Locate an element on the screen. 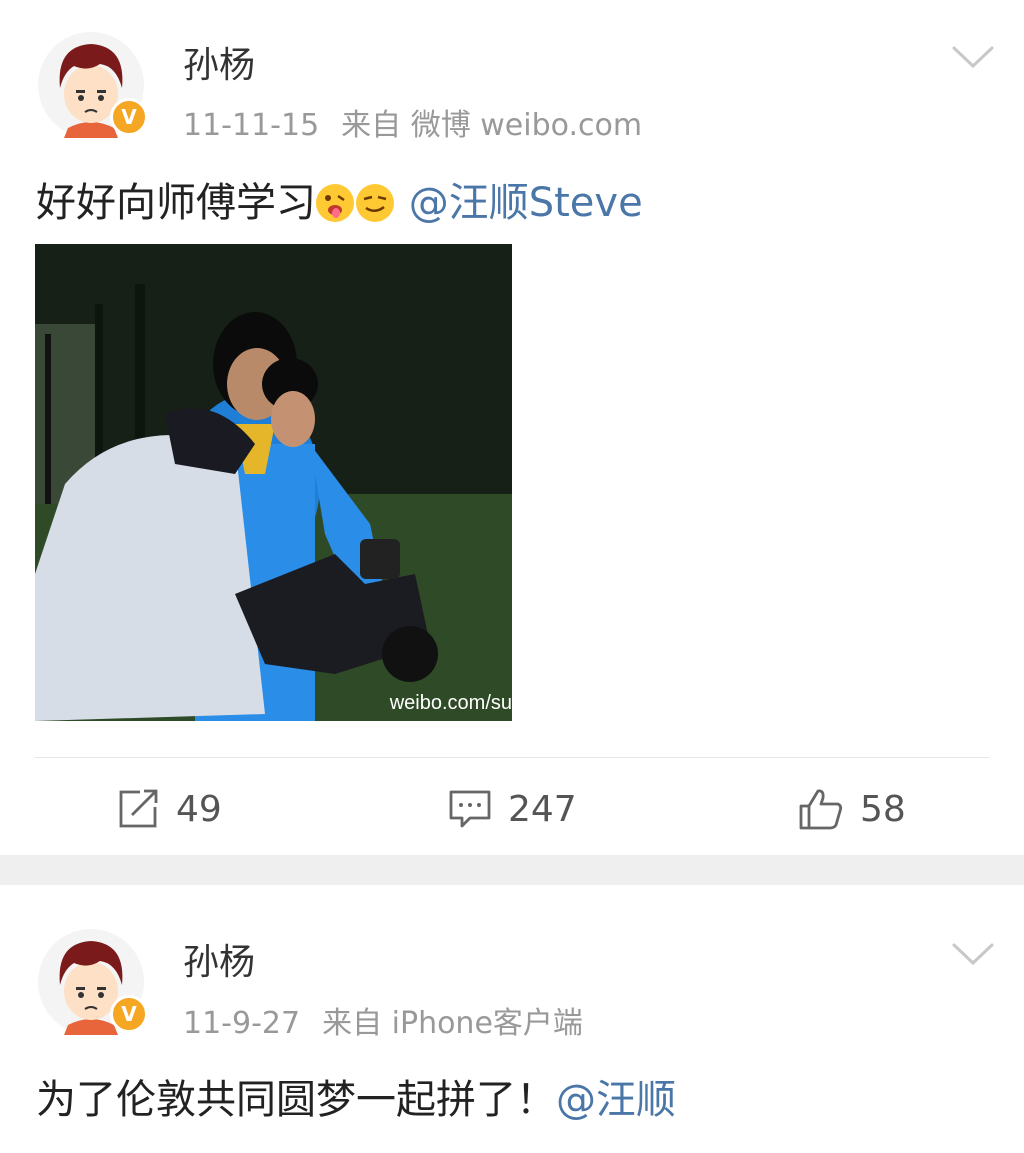 The width and height of the screenshot is (1024, 1153). post-meta: 11-11-15 来自 微博 weibo.com is located at coordinates (412, 122).